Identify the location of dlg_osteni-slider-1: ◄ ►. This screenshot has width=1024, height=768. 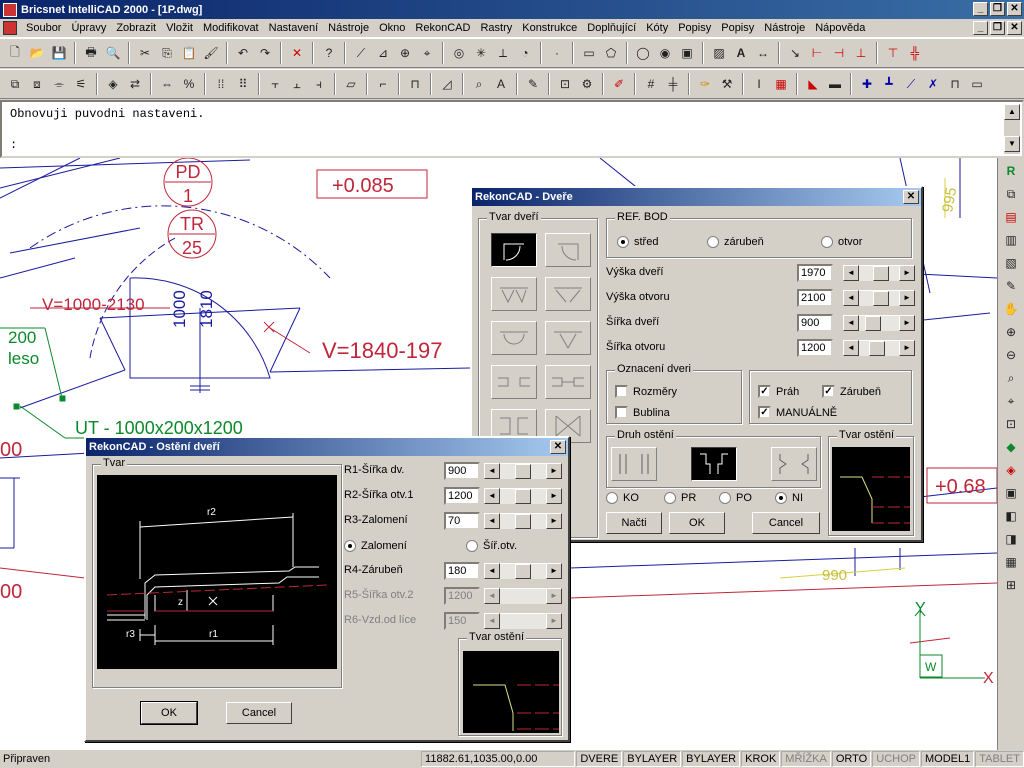
(523, 496).